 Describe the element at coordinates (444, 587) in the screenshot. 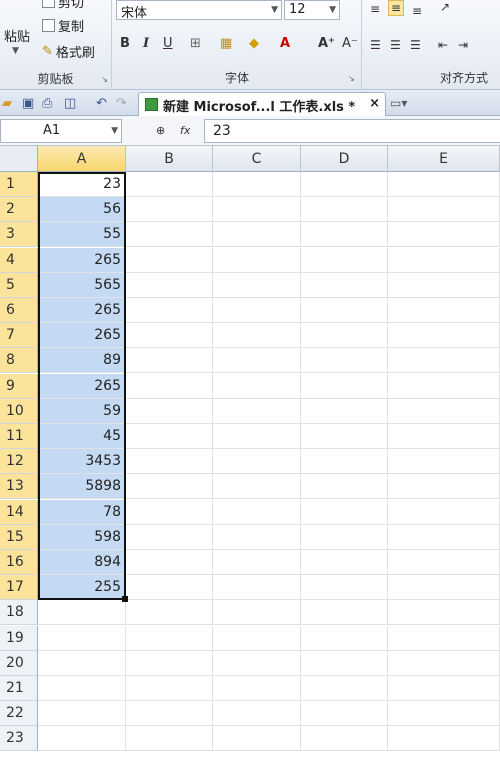

I see `cell-e17` at that location.